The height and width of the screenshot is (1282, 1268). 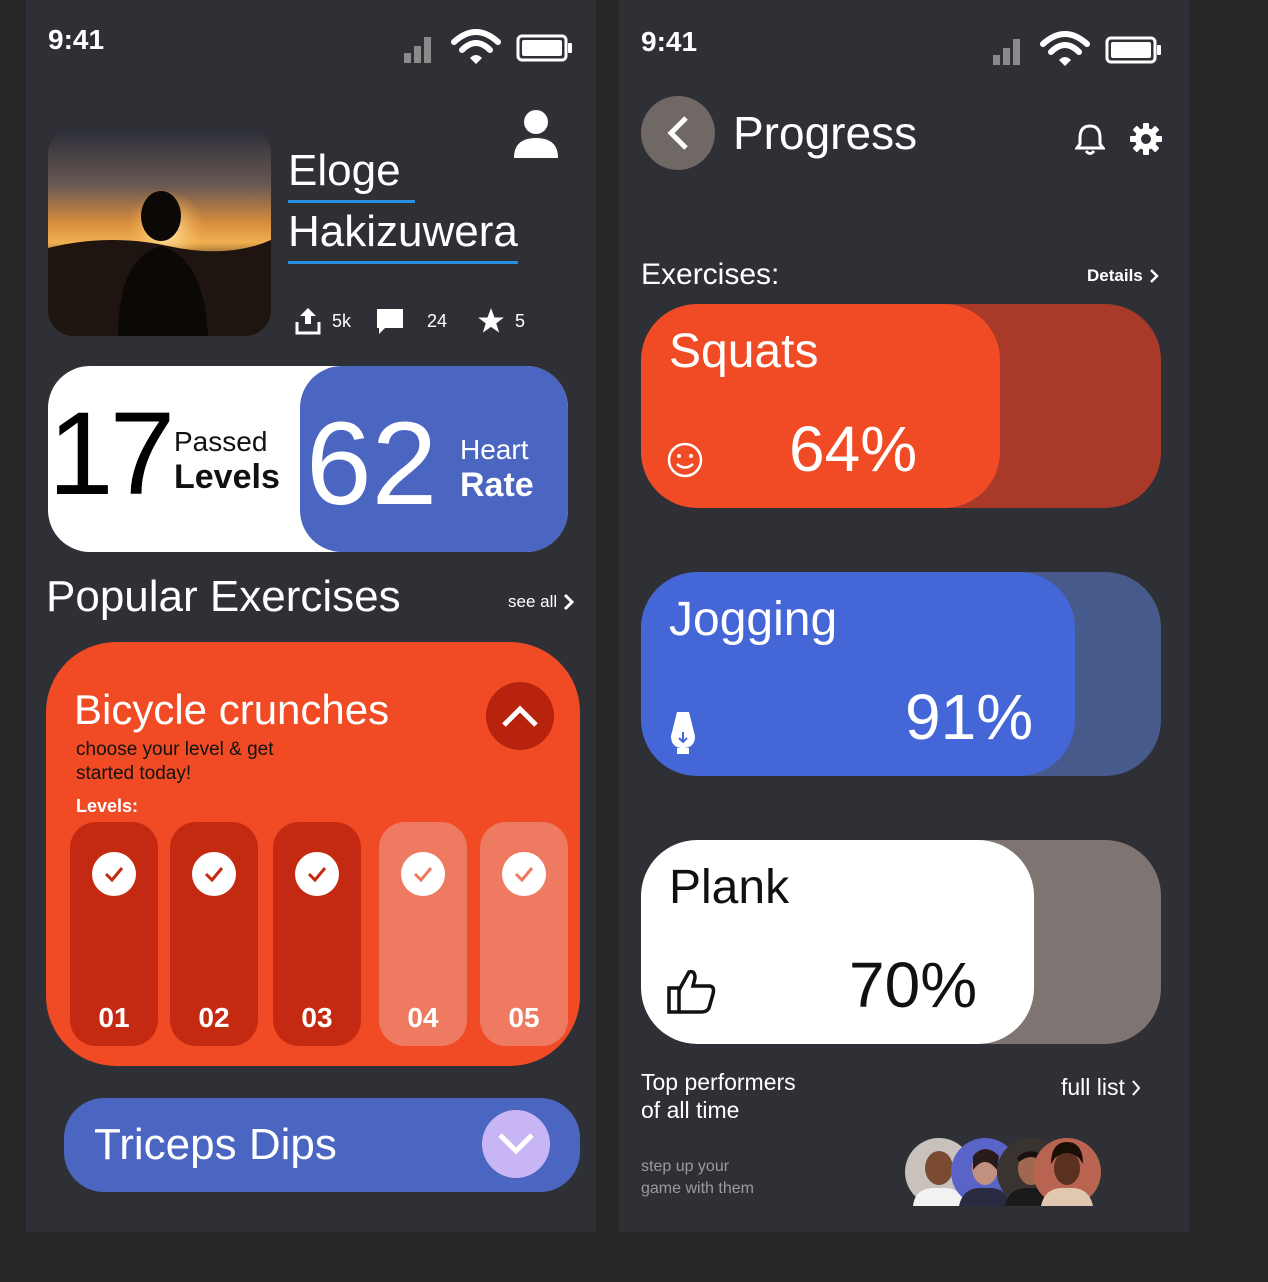 I want to click on progress-card-squats: Squats 64%, so click(x=901, y=406).